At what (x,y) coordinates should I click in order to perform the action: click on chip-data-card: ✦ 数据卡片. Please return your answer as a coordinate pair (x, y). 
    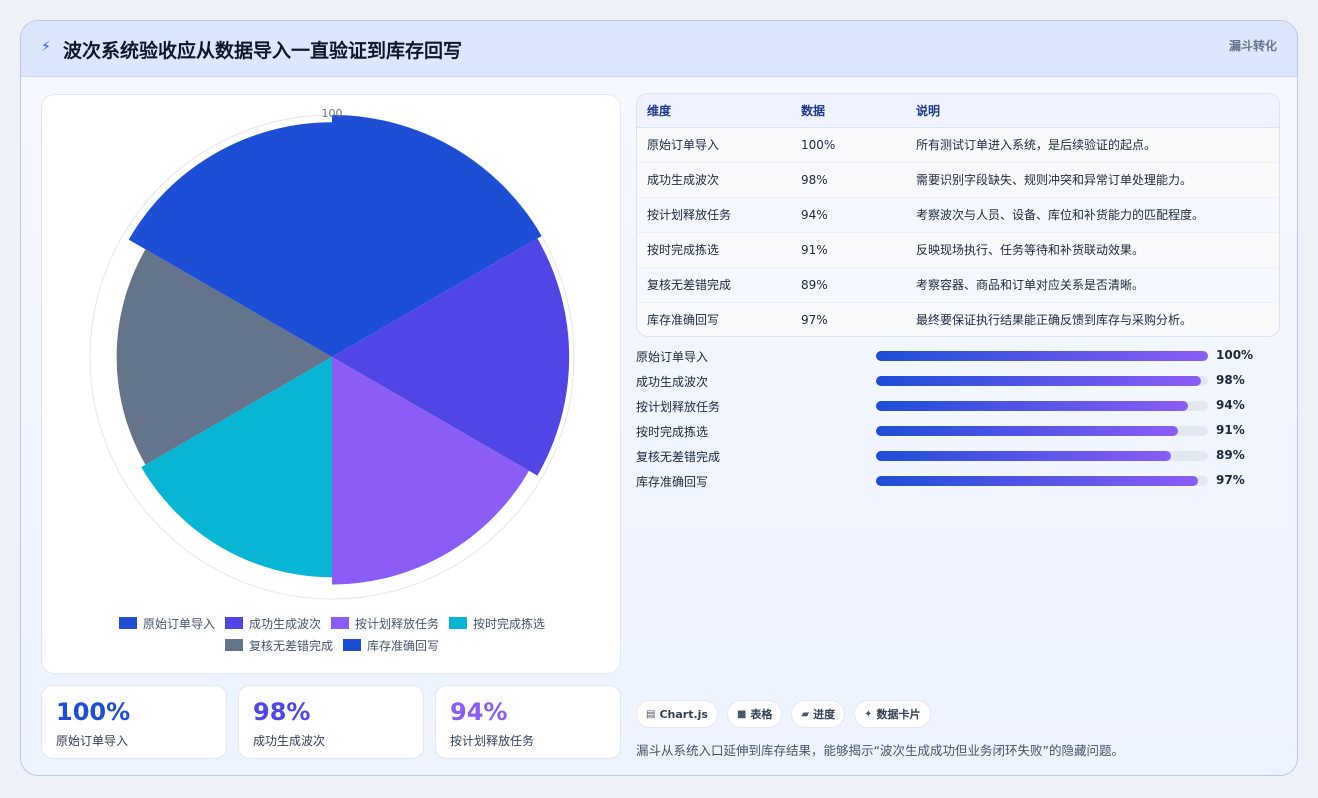
    Looking at the image, I should click on (892, 714).